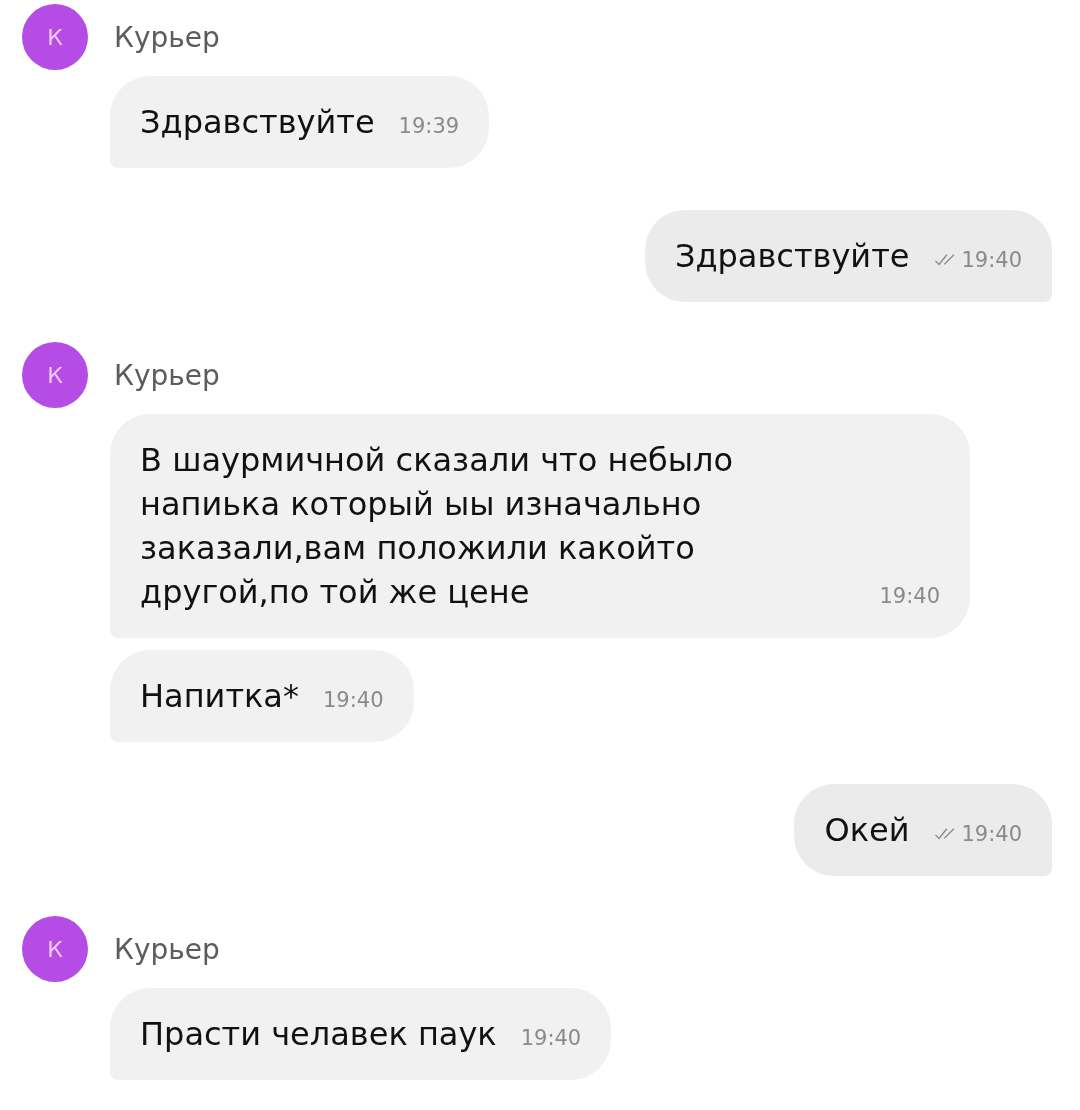  Describe the element at coordinates (219, 696) in the screenshot. I see `message-text: Напитка*` at that location.